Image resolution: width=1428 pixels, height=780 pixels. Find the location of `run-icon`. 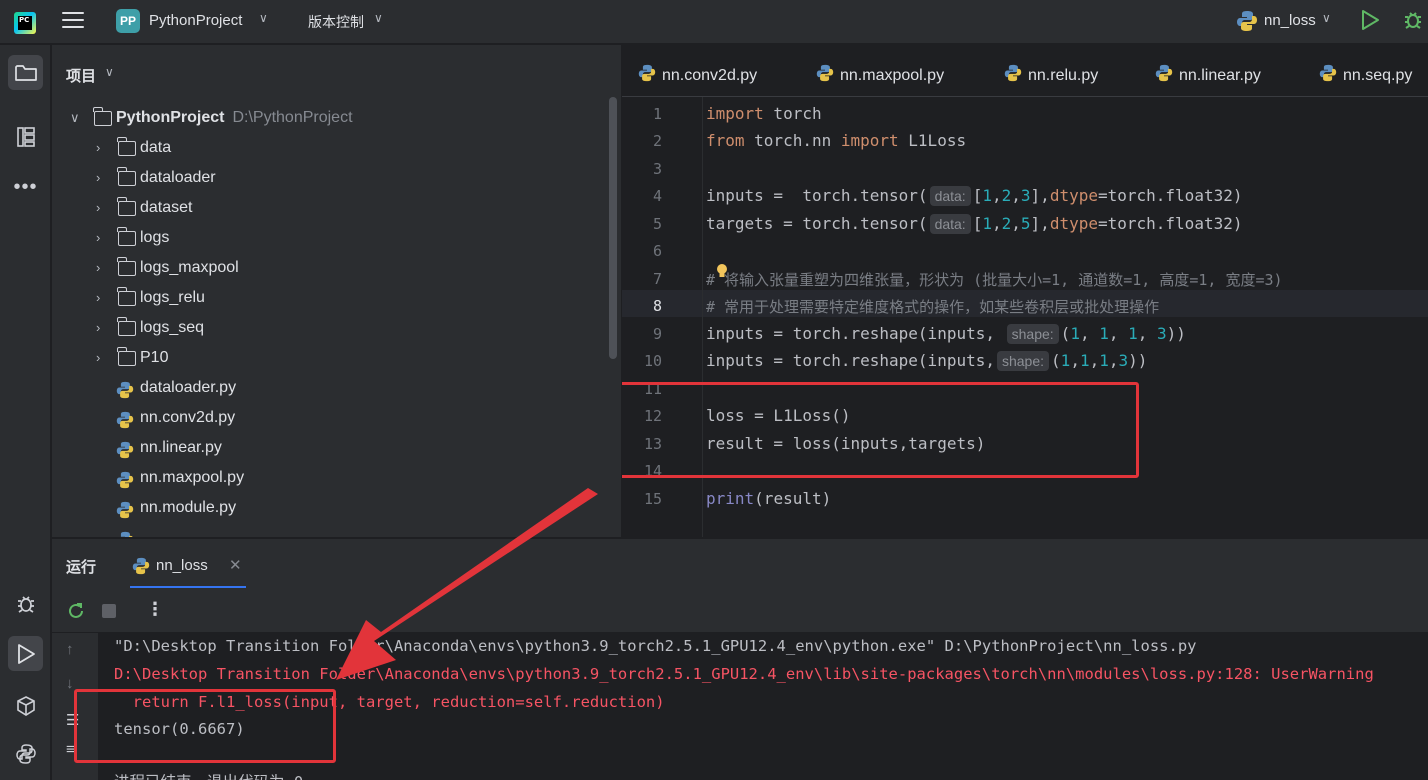

run-icon is located at coordinates (1370, 22).